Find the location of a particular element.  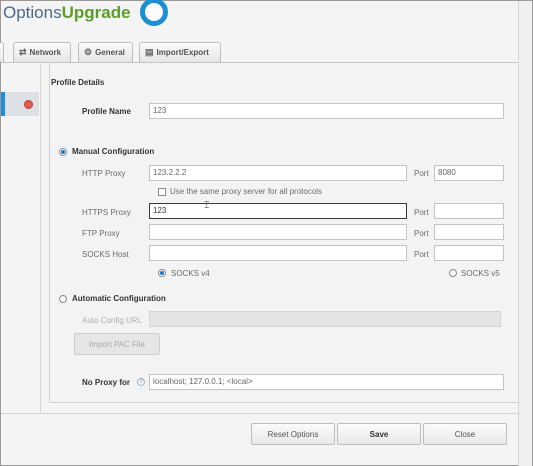

https-port-label: Port is located at coordinates (421, 212).